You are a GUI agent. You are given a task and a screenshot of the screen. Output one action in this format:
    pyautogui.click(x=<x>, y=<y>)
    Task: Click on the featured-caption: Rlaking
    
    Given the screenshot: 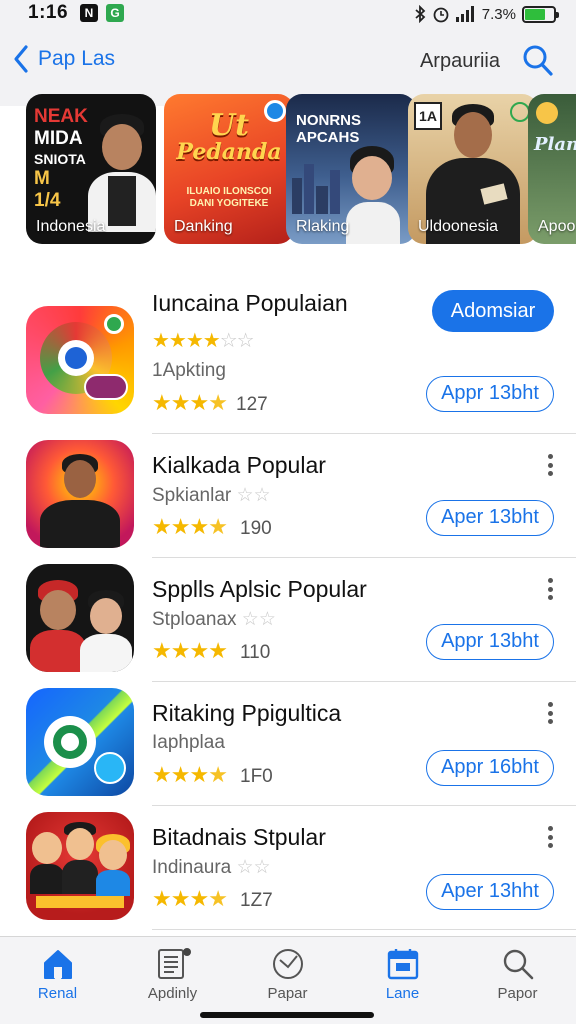 What is the action you would take?
    pyautogui.click(x=323, y=226)
    